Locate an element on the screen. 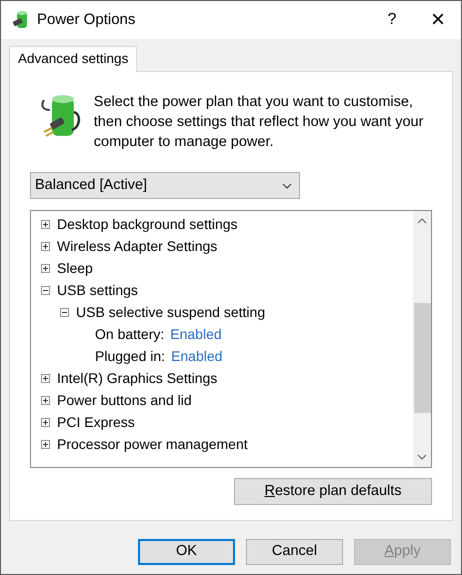 The height and width of the screenshot is (575, 462). dialog-button: OK is located at coordinates (186, 552).